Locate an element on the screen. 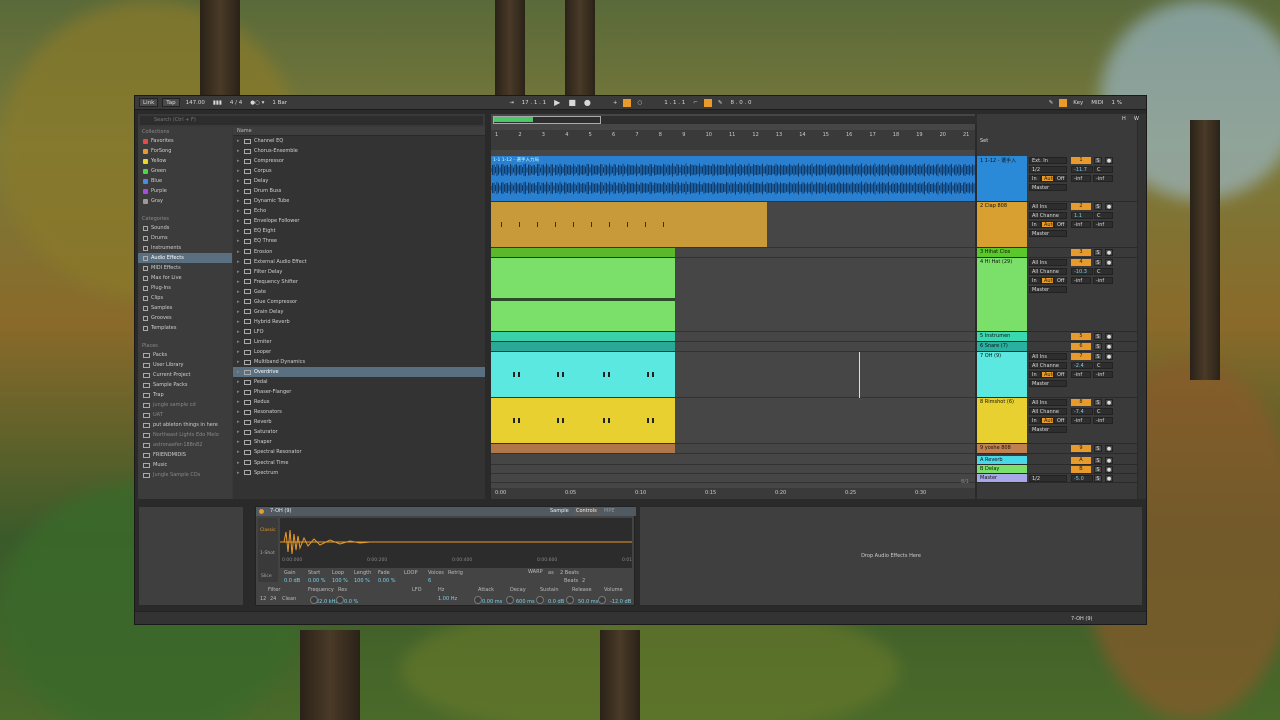 Image resolution: width=1280 pixels, height=720 pixels. category-item: Plug-Ins is located at coordinates (185, 288).